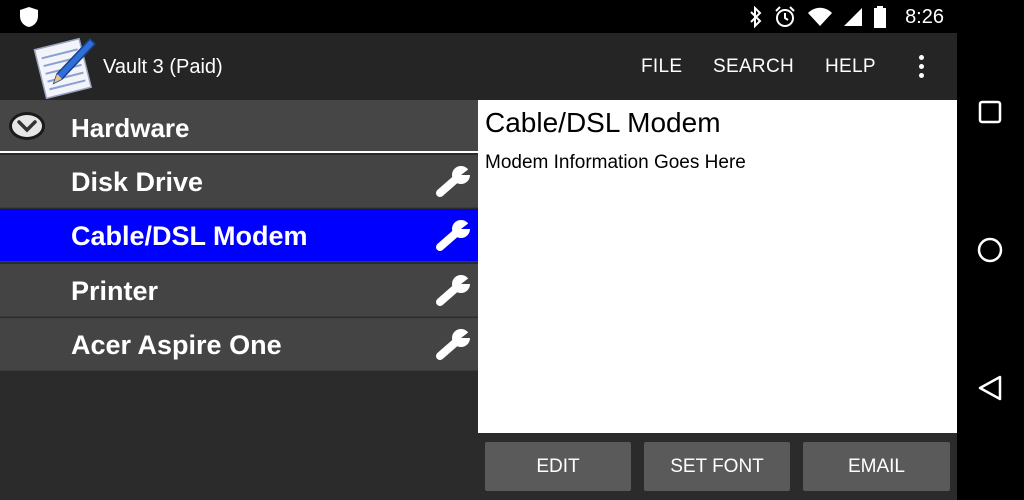 This screenshot has width=1024, height=500. What do you see at coordinates (876, 466) in the screenshot?
I see `email-button: EMAIL` at bounding box center [876, 466].